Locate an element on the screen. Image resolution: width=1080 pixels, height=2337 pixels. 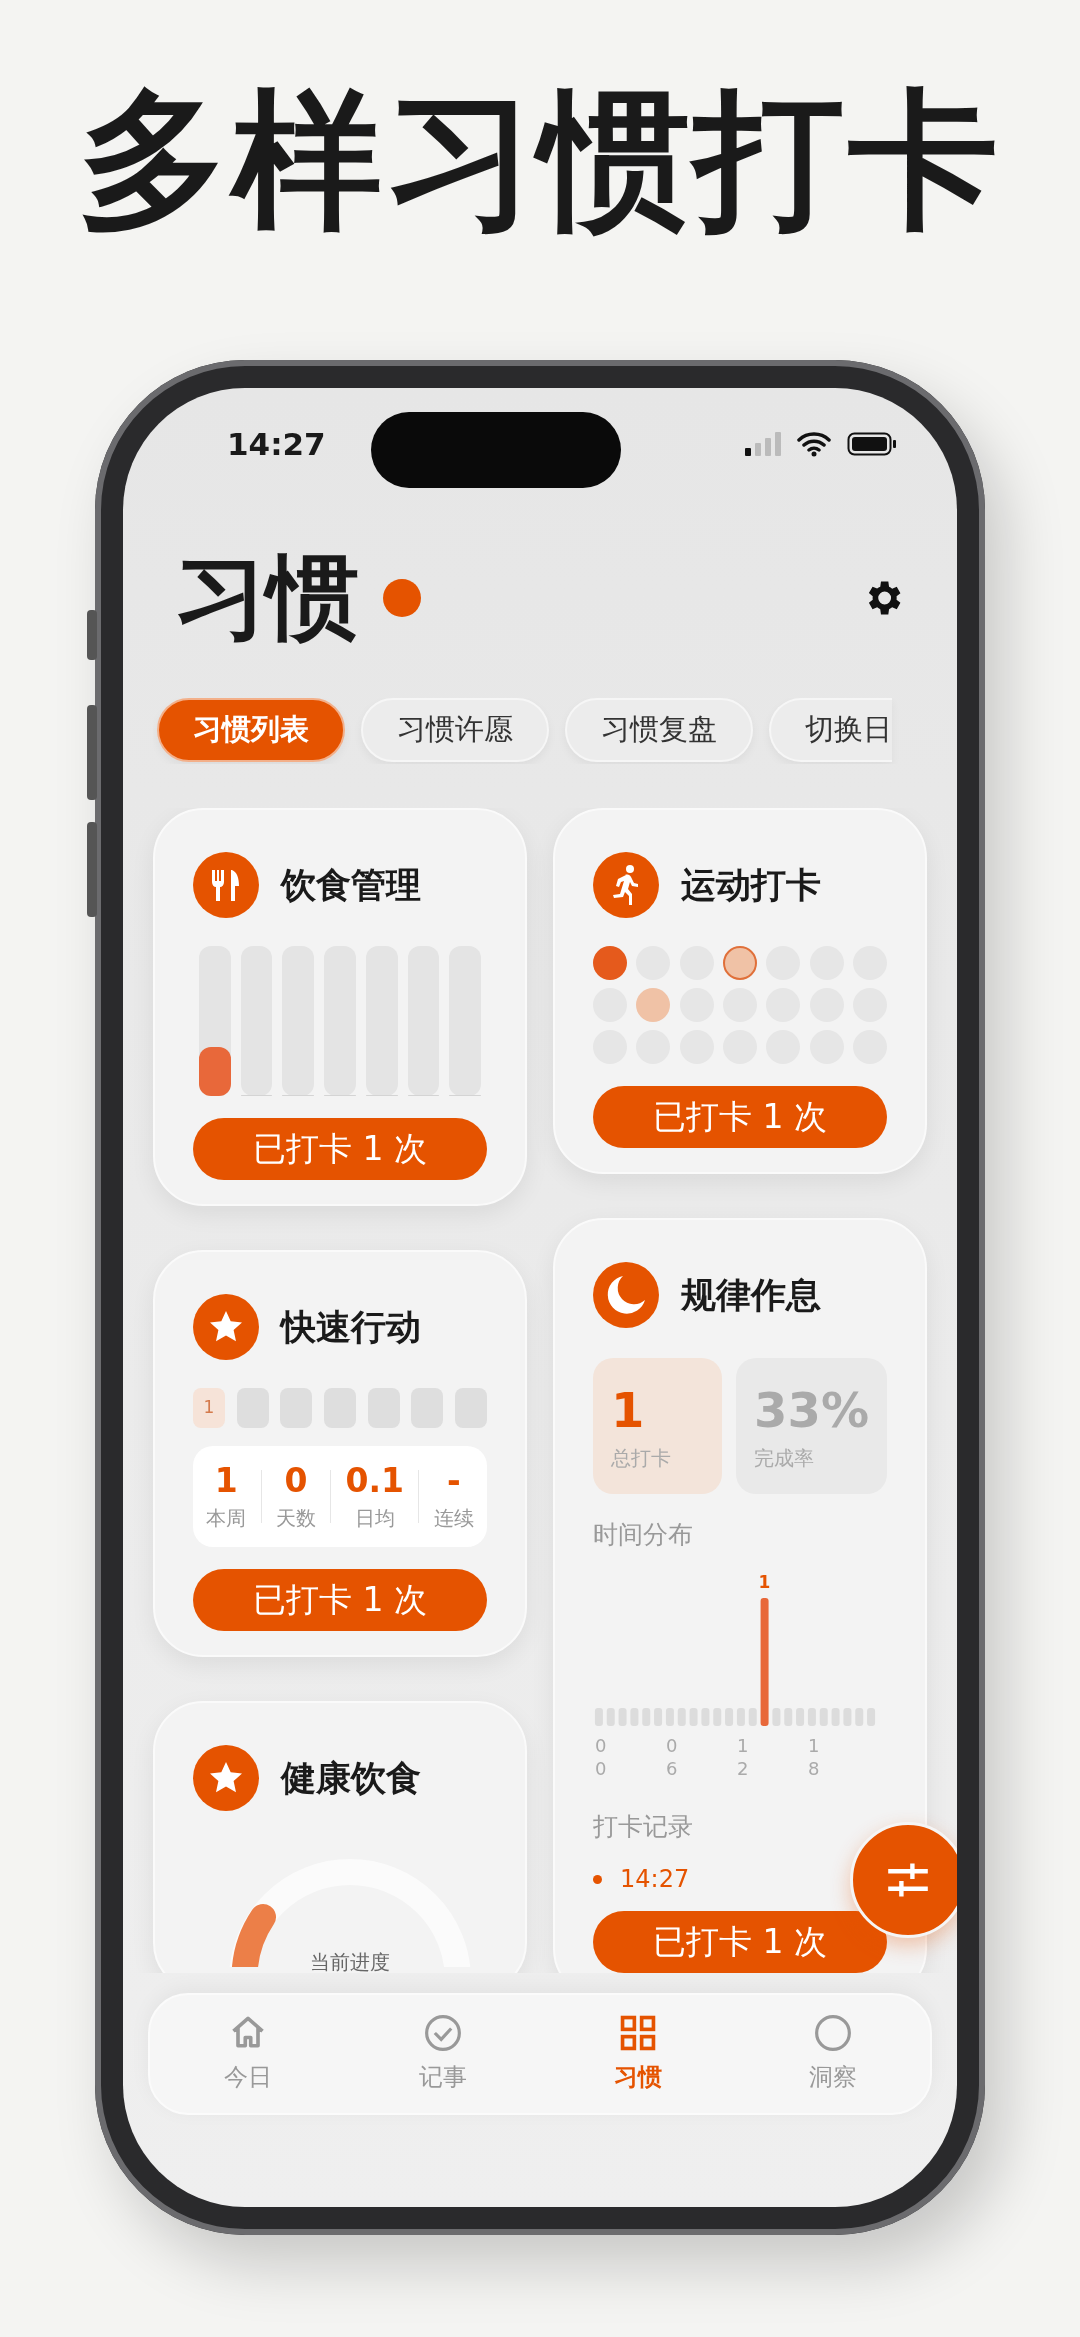
habit-card: 快速行动 1 1 本周 0 天数 0.1 日均 - 连续 已打卡 1 次 is located at coordinates (340, 1453).